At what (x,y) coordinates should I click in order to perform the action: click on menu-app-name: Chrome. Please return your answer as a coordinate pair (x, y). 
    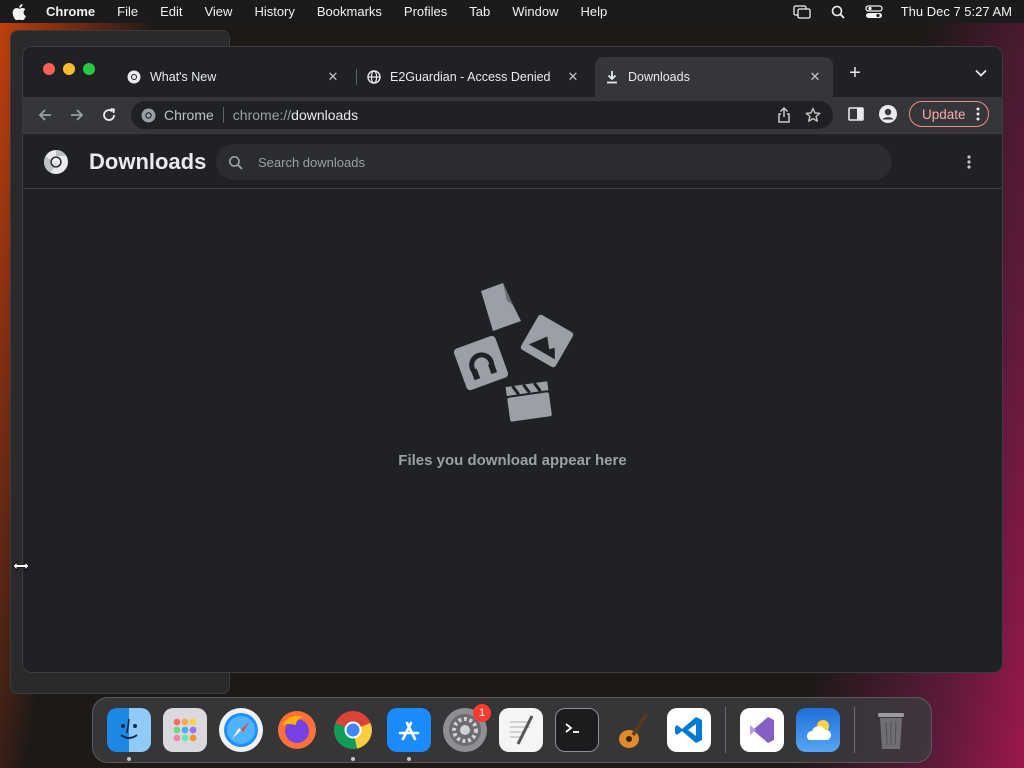
    Looking at the image, I should click on (70, 11).